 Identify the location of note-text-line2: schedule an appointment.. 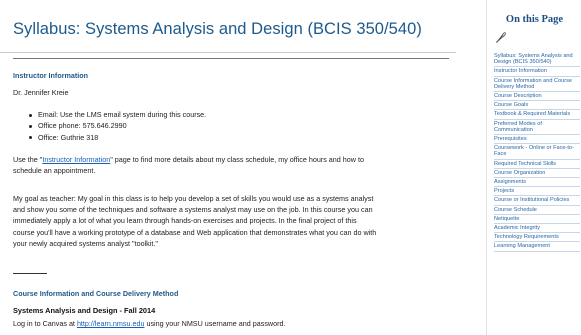
(54, 171).